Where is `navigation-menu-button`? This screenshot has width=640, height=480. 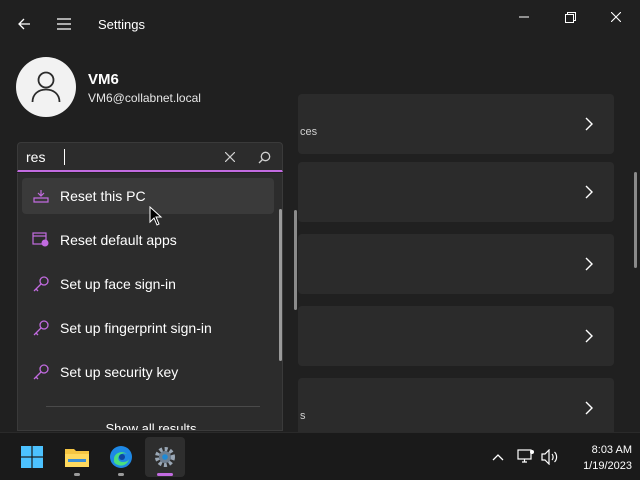
navigation-menu-button is located at coordinates (64, 24).